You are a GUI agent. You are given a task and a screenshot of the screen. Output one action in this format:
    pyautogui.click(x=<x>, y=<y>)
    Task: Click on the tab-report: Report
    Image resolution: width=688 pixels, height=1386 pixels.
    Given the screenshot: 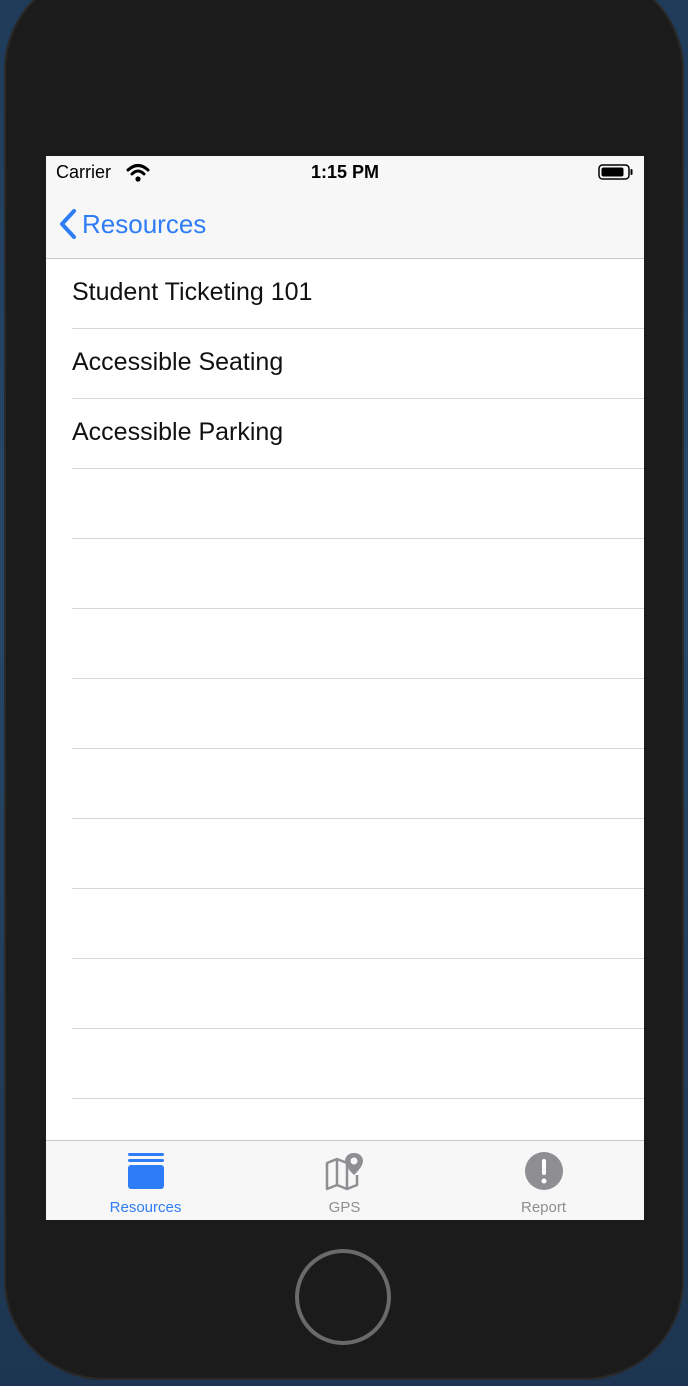 What is the action you would take?
    pyautogui.click(x=543, y=1180)
    